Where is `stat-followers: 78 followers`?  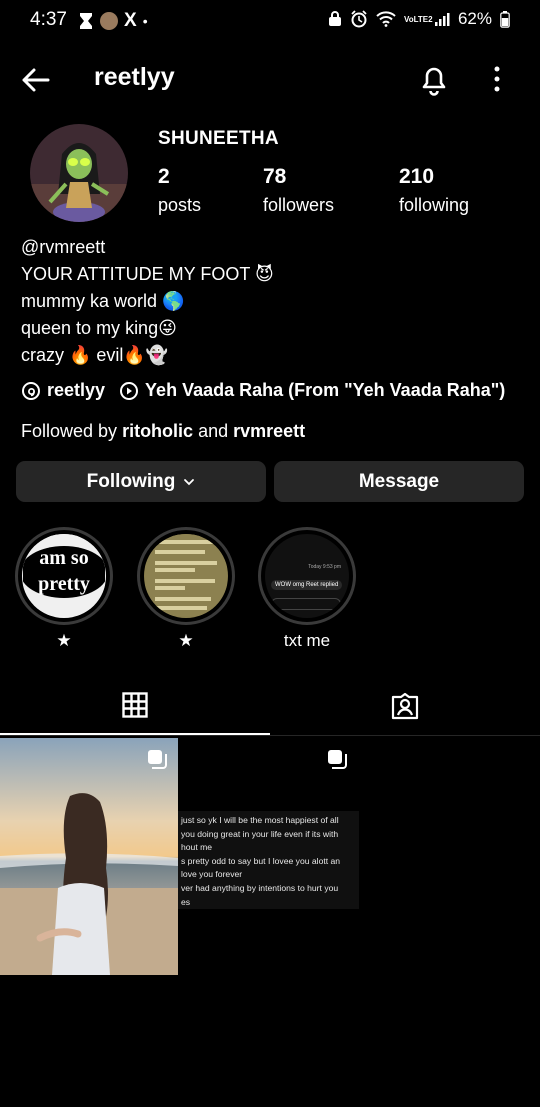
stat-followers: 78 followers is located at coordinates (298, 190).